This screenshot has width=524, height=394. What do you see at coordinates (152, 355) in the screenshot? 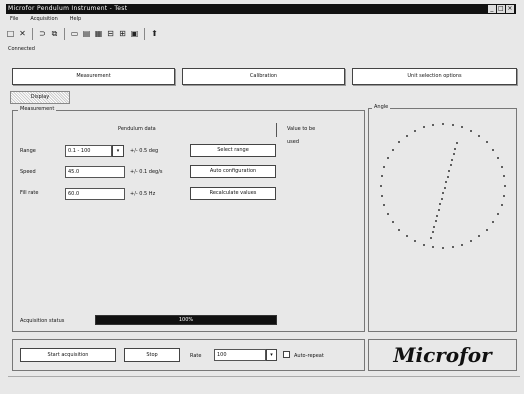
I see `stop-button: Stop` at bounding box center [152, 355].